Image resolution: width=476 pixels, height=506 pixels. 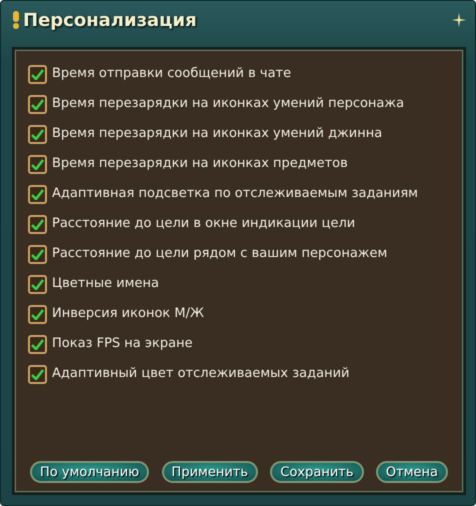 What do you see at coordinates (228, 104) in the screenshot?
I see `option-label: Время перезарядки на иконках умений персонажа` at bounding box center [228, 104].